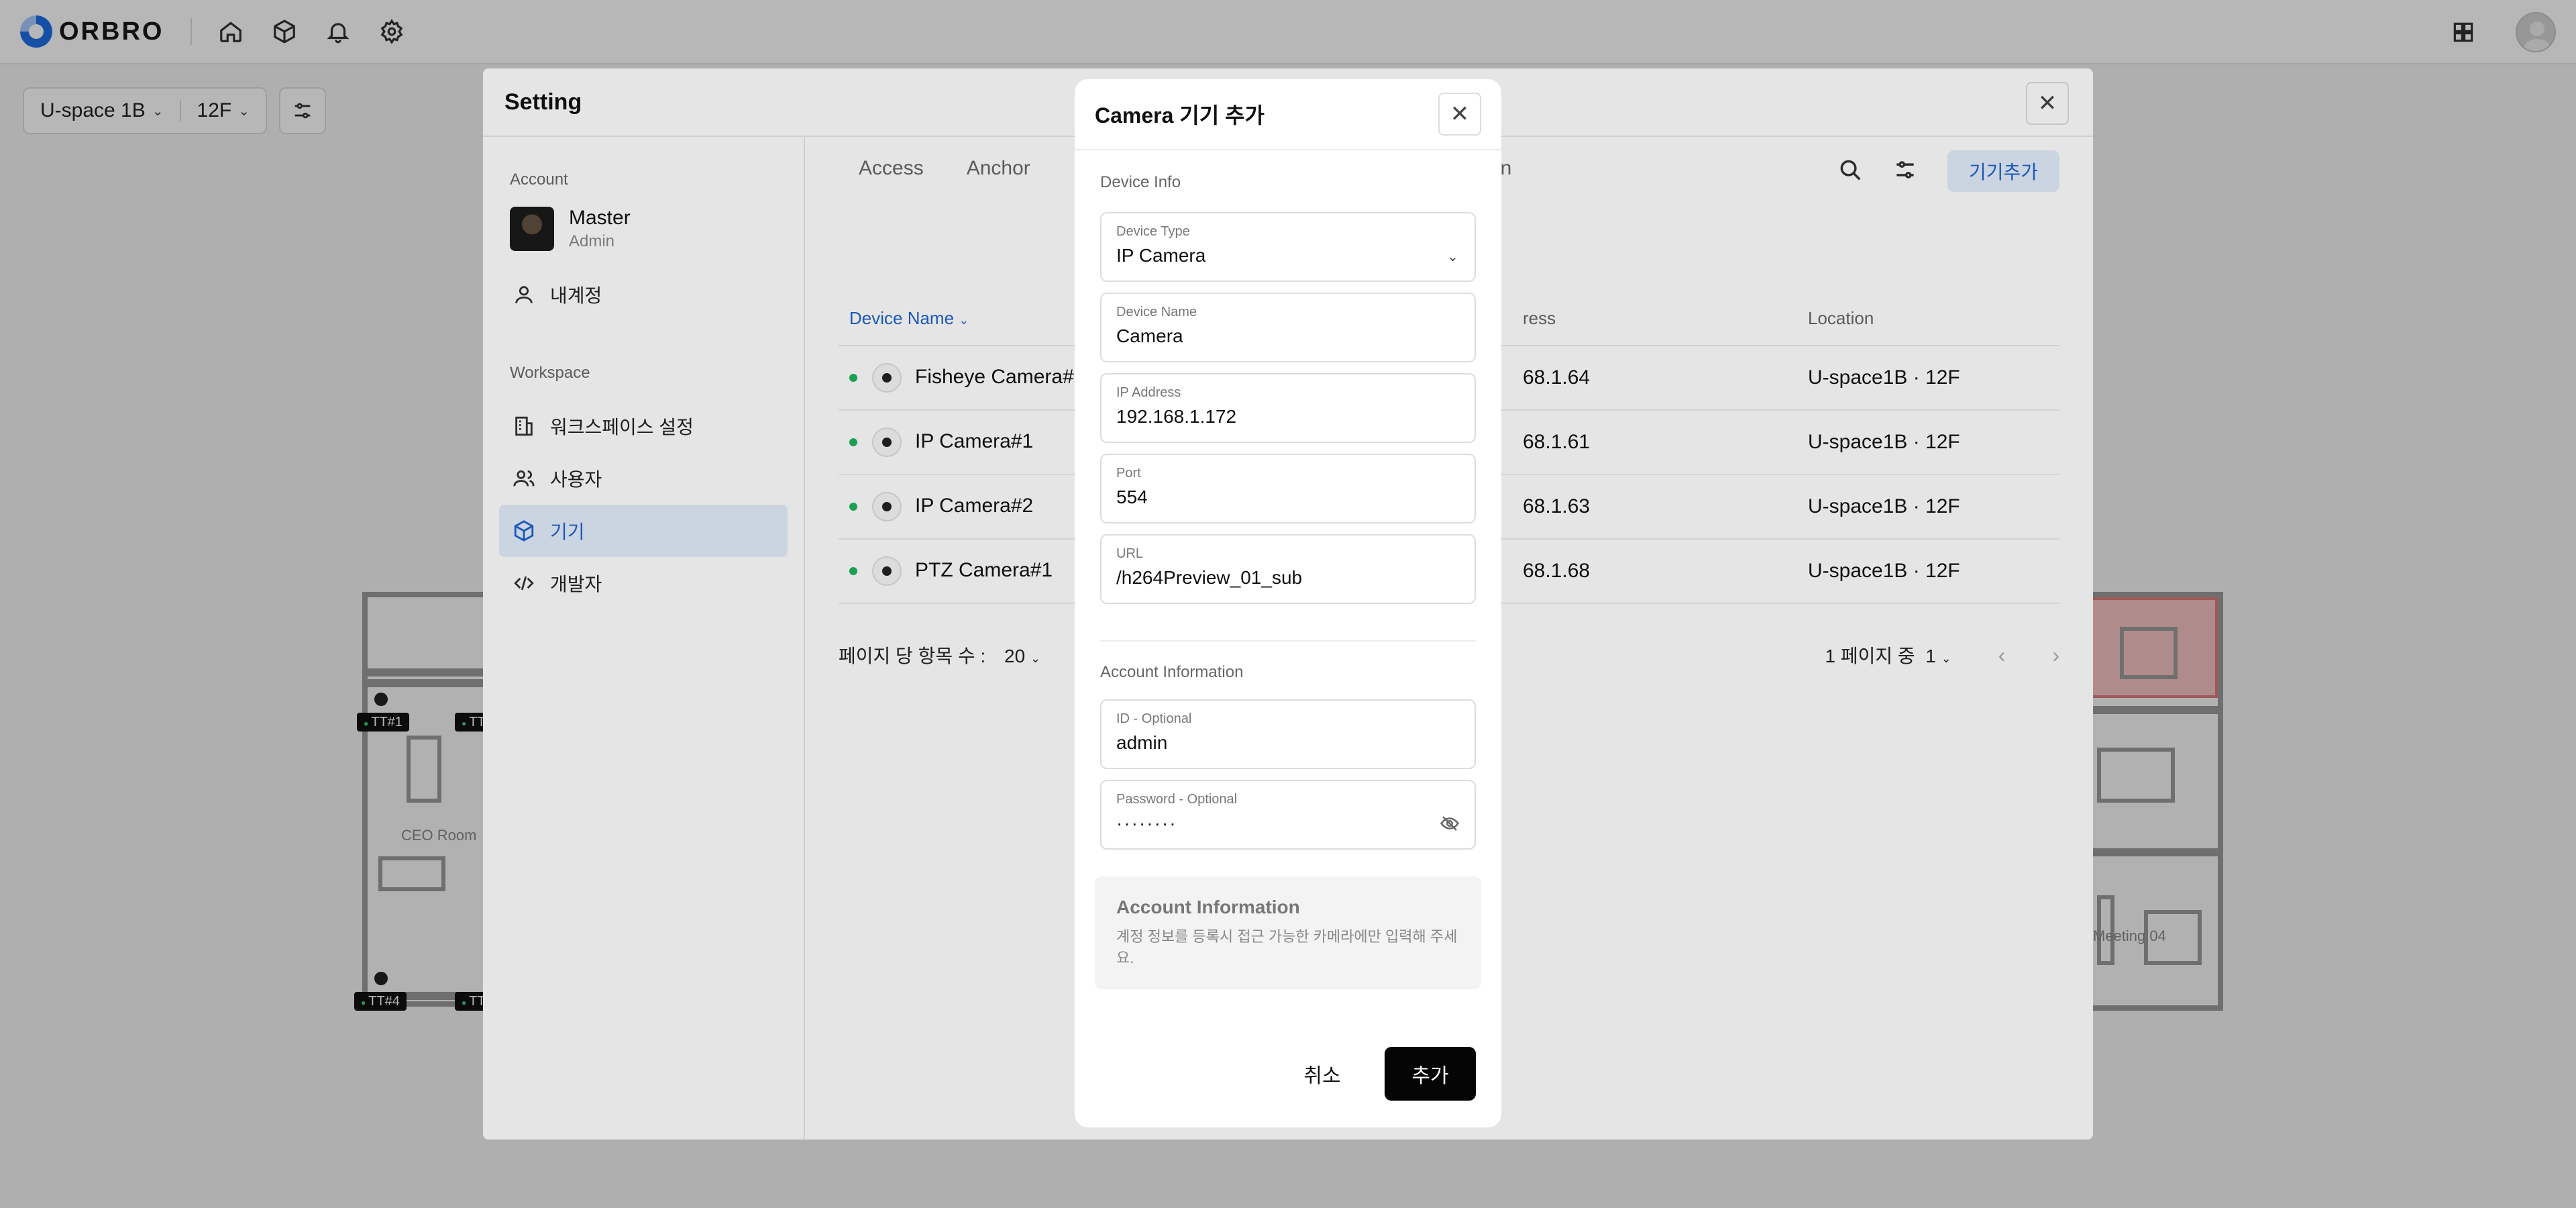 This screenshot has height=1208, width=2576. Describe the element at coordinates (1288, 408) in the screenshot. I see `ip-address-field: IP Address 192.168.1.172` at that location.